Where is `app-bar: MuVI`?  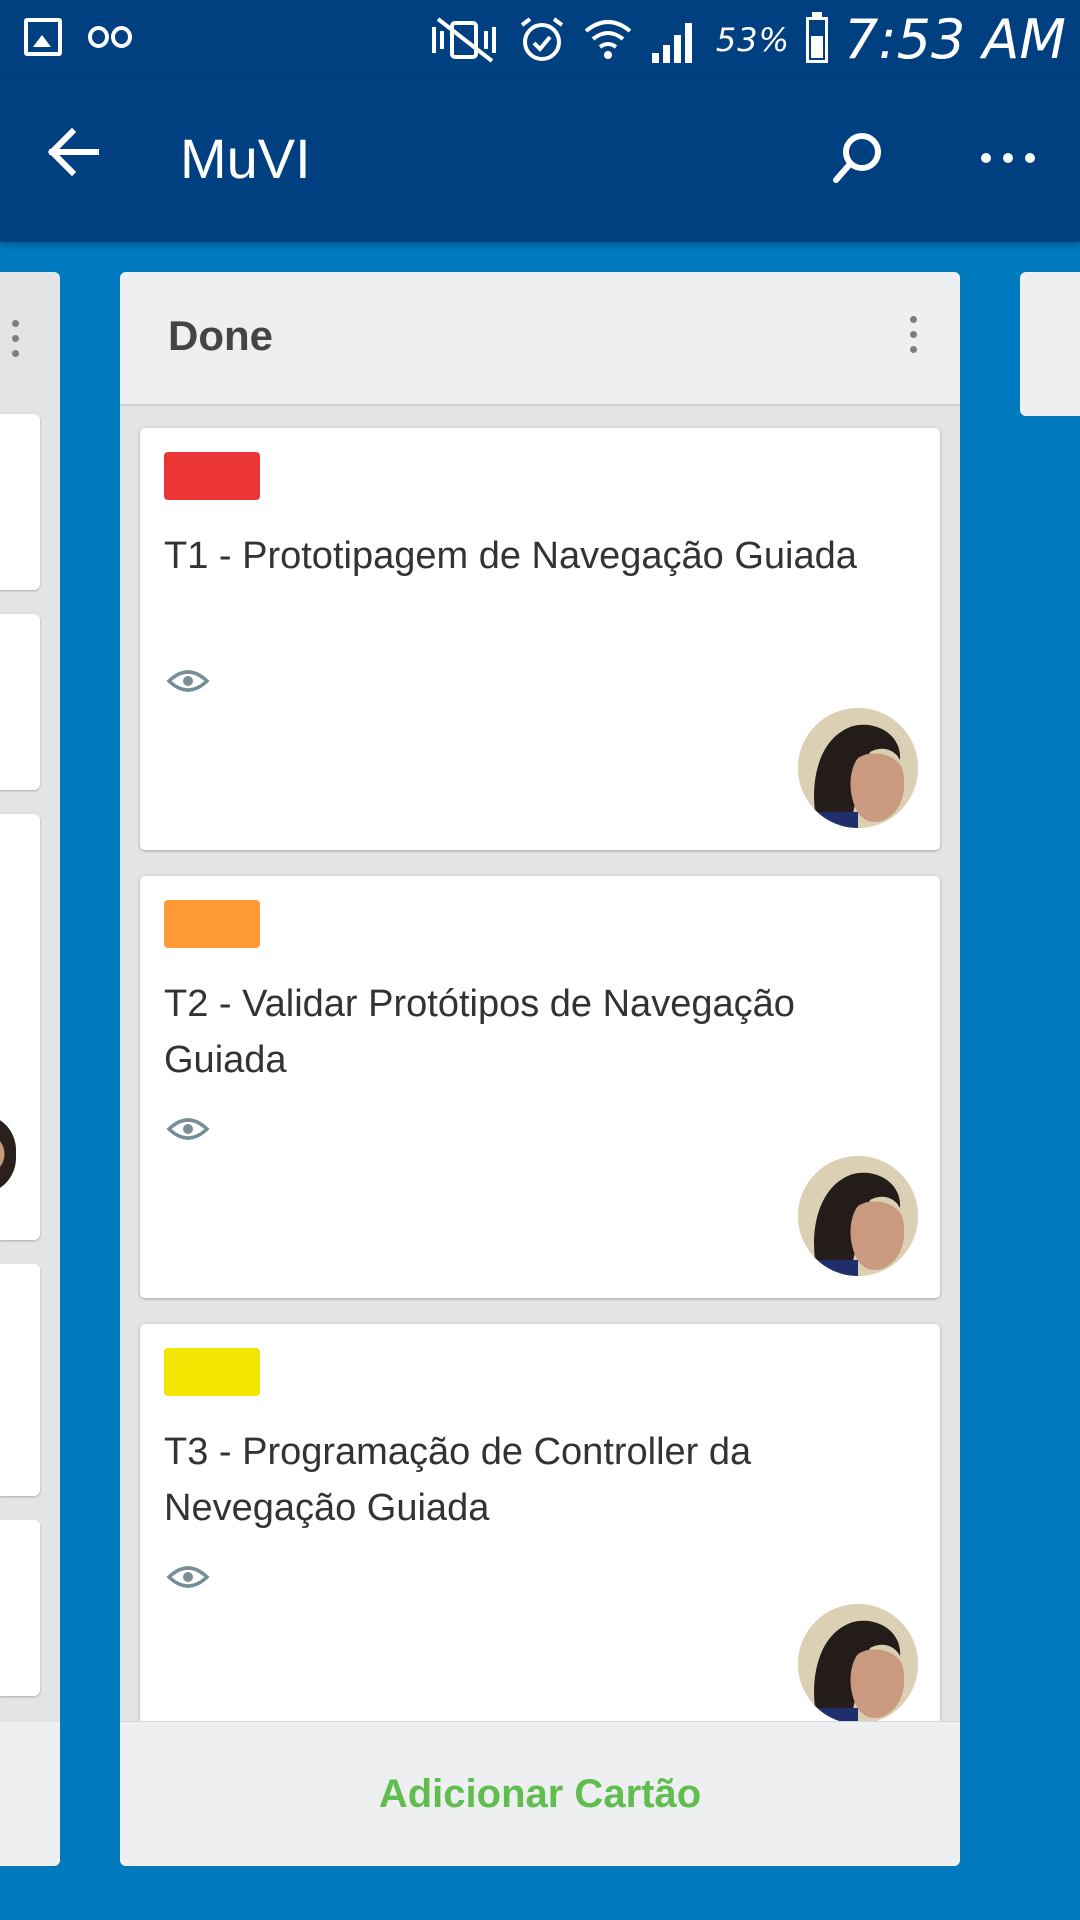 app-bar: MuVI is located at coordinates (540, 159).